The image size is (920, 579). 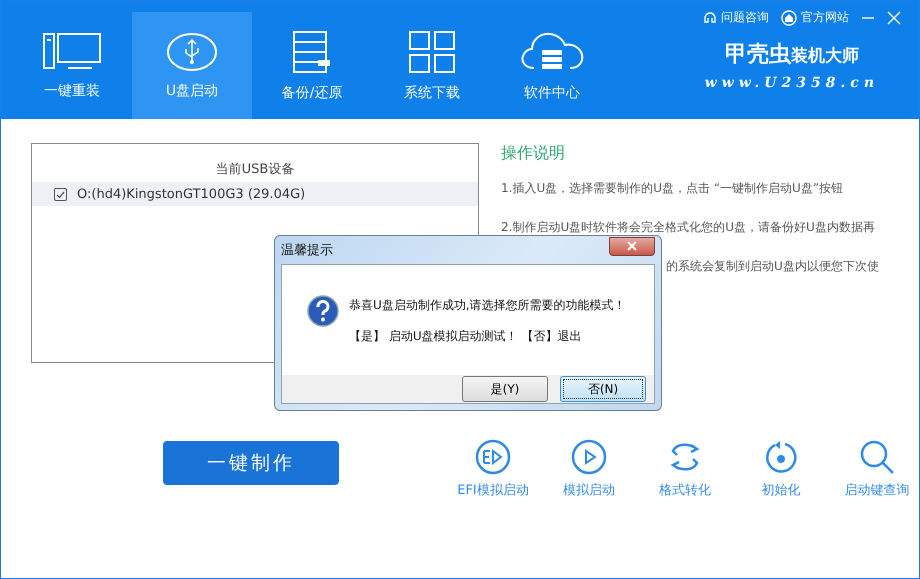 I want to click on tool-button: 启动键查询, so click(x=874, y=469).